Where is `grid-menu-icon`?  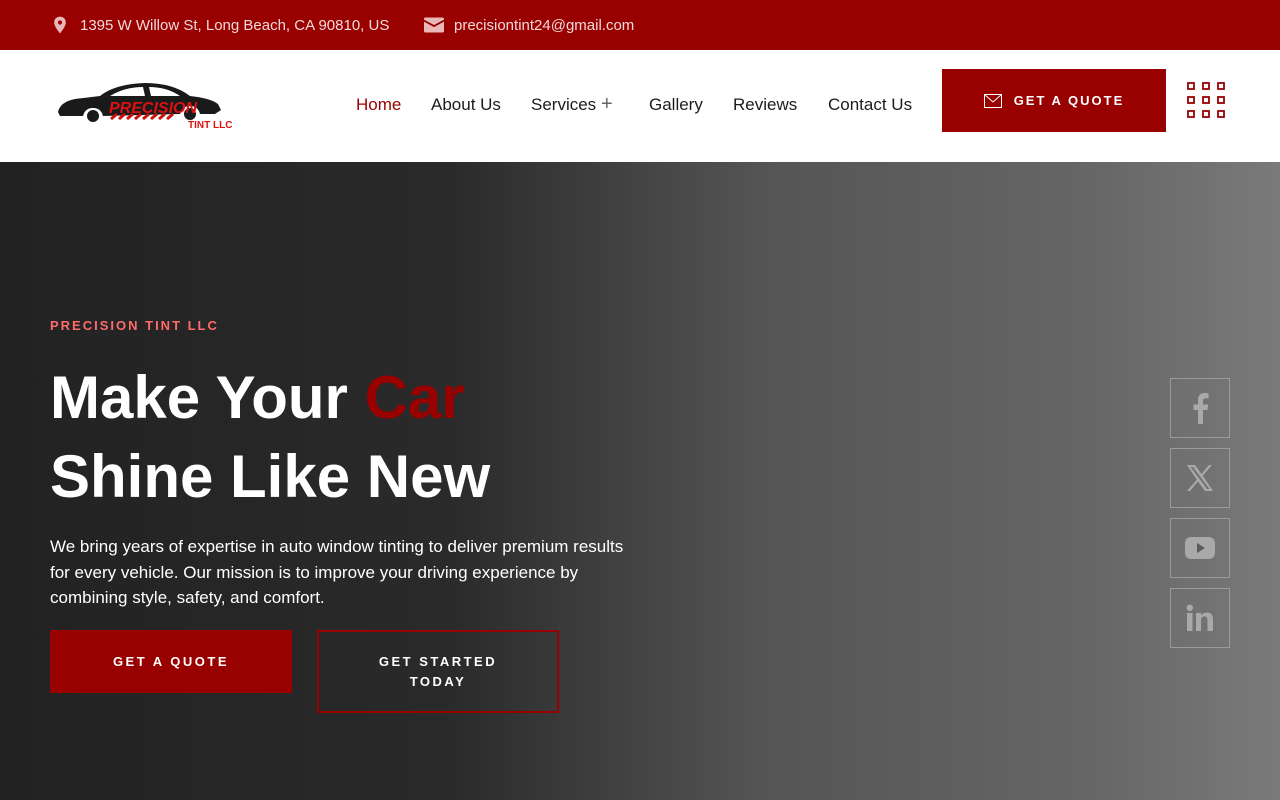 grid-menu-icon is located at coordinates (1206, 100).